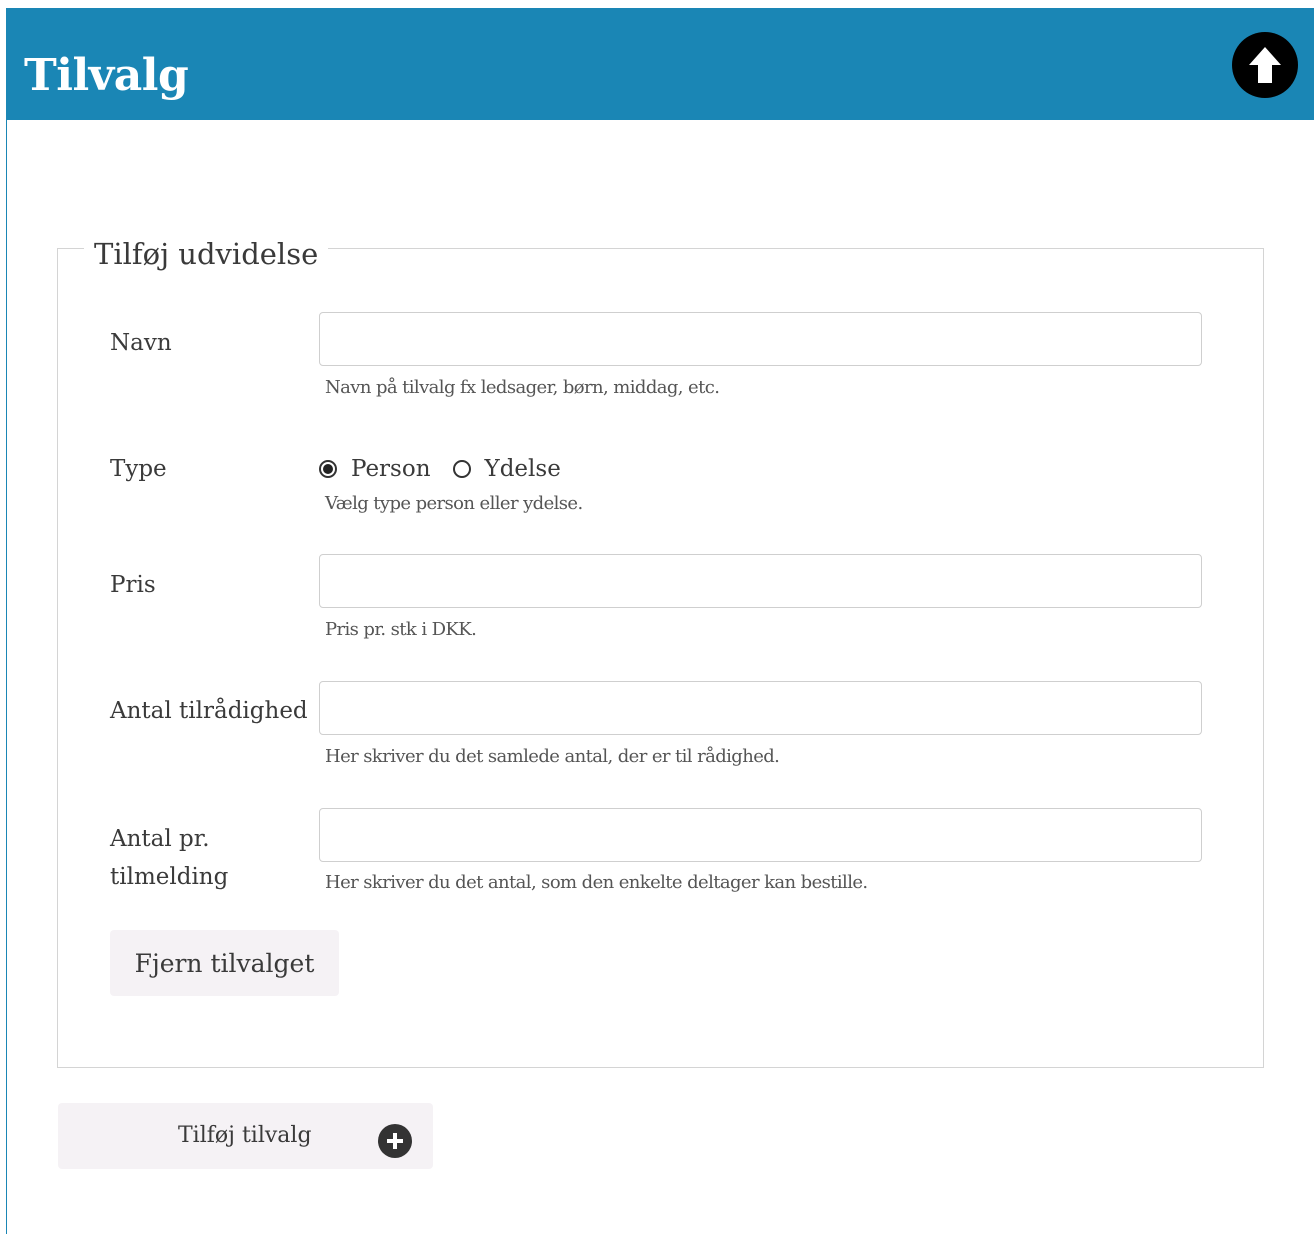 Image resolution: width=1314 pixels, height=1234 pixels. What do you see at coordinates (760, 708) in the screenshot?
I see `available-input` at bounding box center [760, 708].